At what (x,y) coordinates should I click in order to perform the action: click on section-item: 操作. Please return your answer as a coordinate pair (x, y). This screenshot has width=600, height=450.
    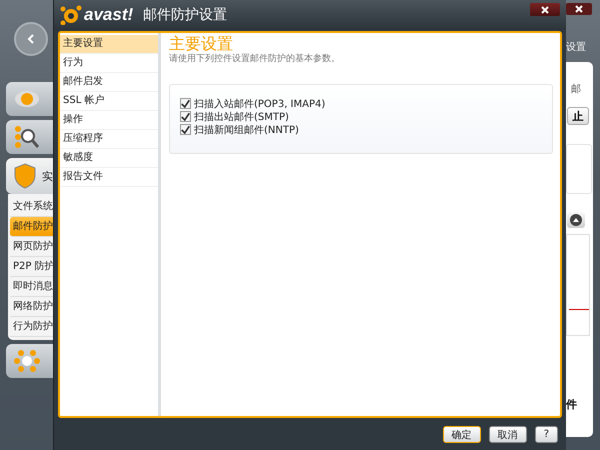
    Looking at the image, I should click on (109, 120).